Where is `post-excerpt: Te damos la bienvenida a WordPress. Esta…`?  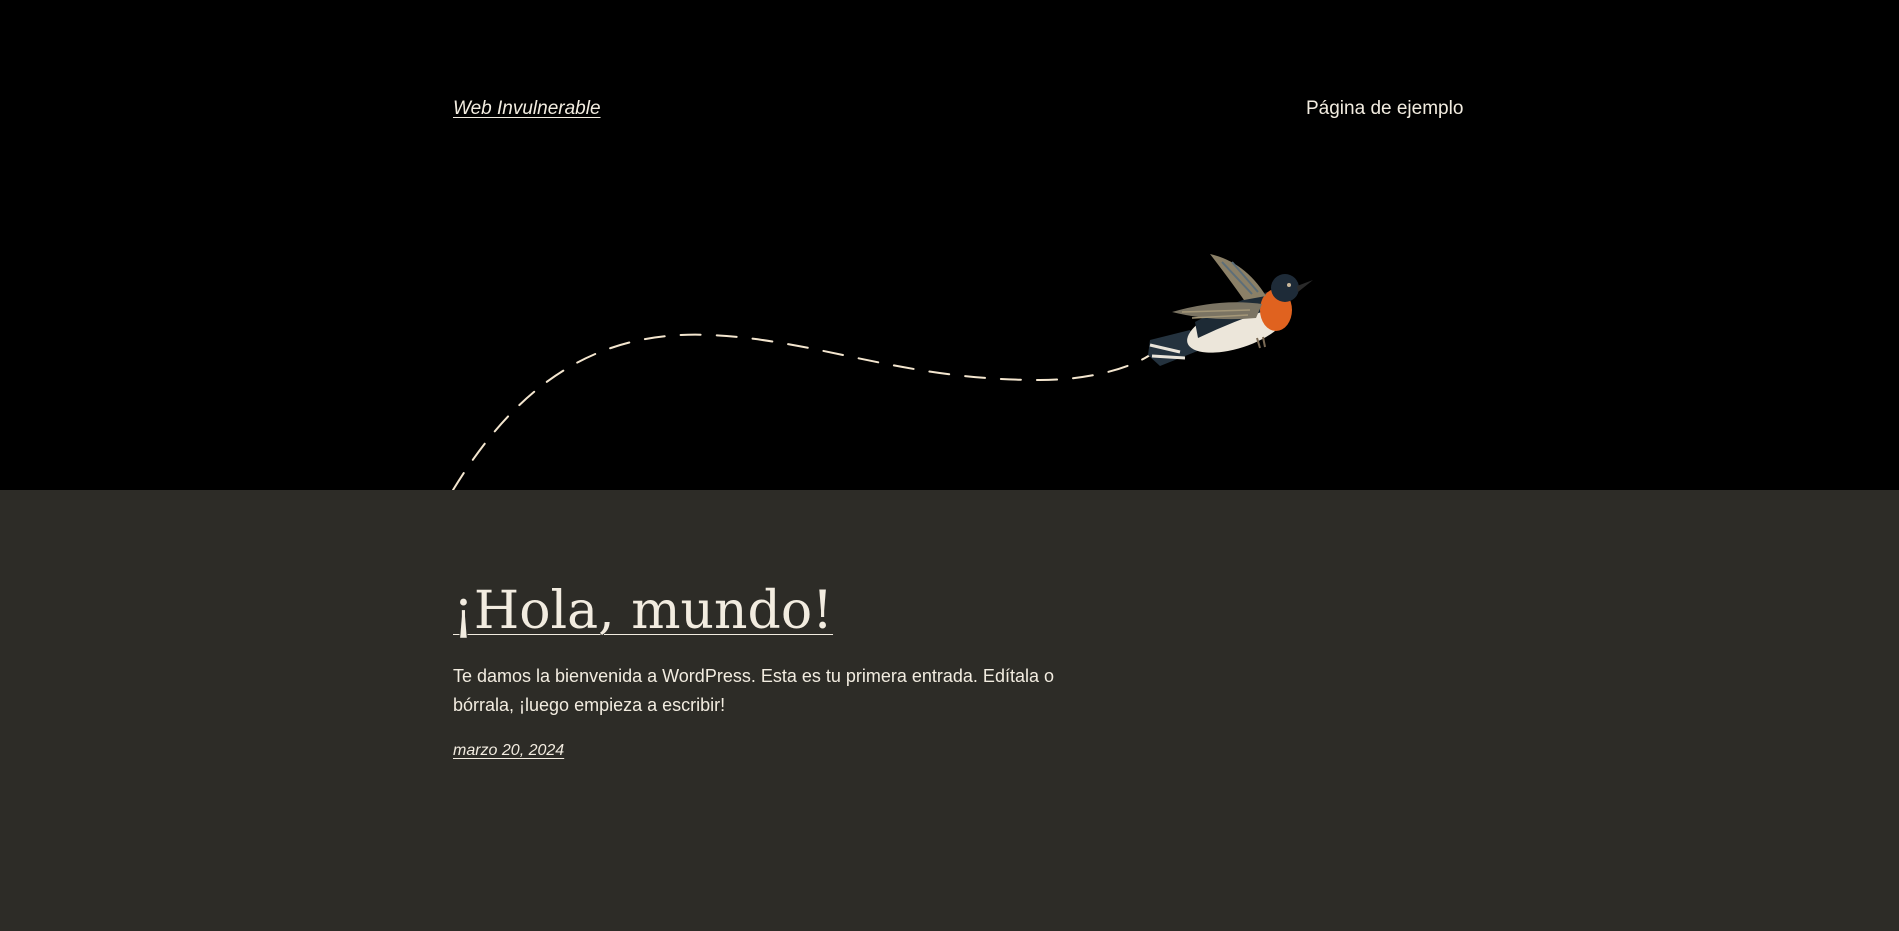 post-excerpt: Te damos la bienvenida a WordPress. Esta… is located at coordinates (753, 690).